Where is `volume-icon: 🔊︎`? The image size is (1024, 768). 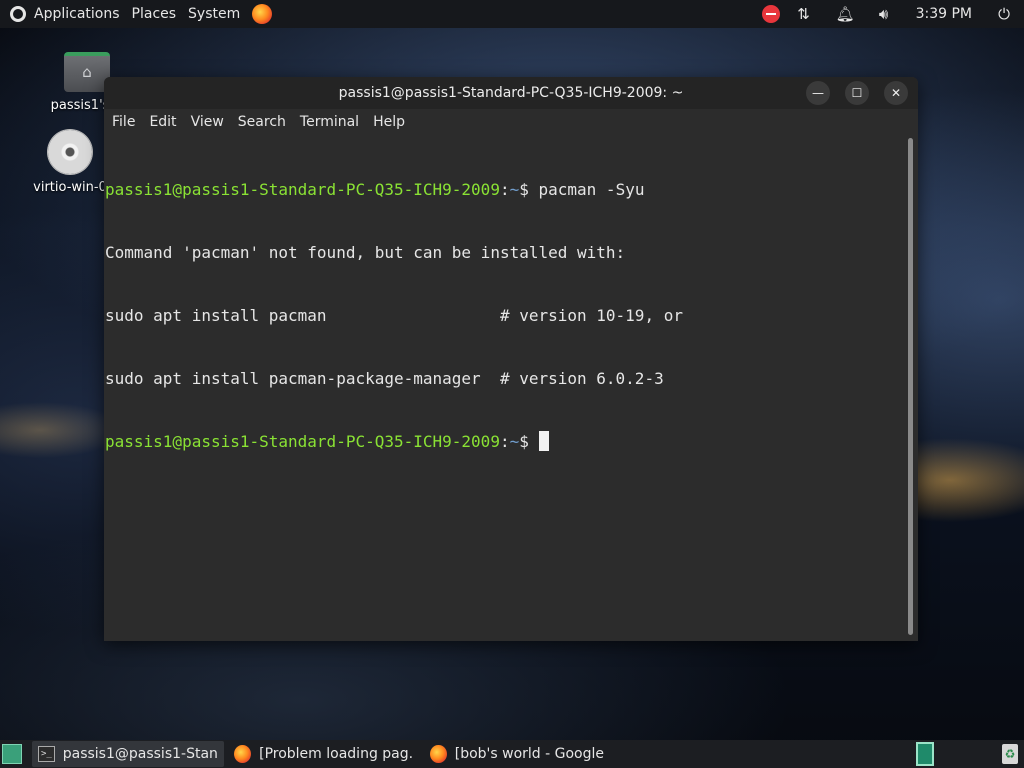
volume-icon: 🔊︎ is located at coordinates (884, 14).